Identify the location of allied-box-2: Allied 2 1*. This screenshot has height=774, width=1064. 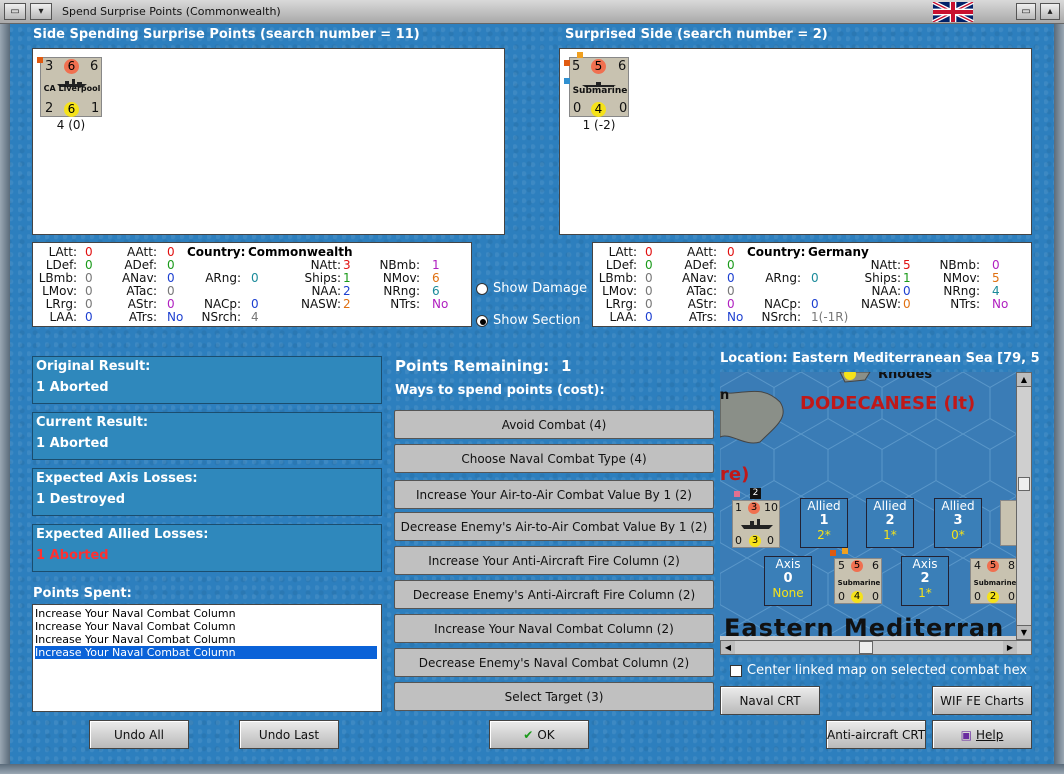
(890, 523).